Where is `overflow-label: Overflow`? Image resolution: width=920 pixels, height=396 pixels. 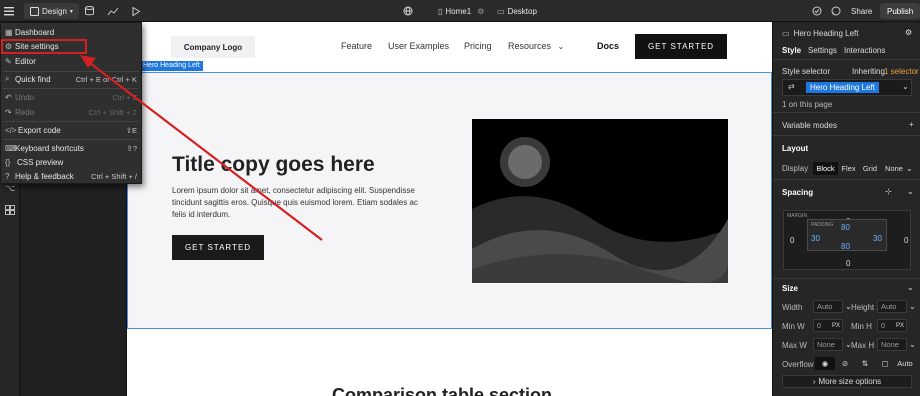
overflow-label: Overflow is located at coordinates (798, 364).